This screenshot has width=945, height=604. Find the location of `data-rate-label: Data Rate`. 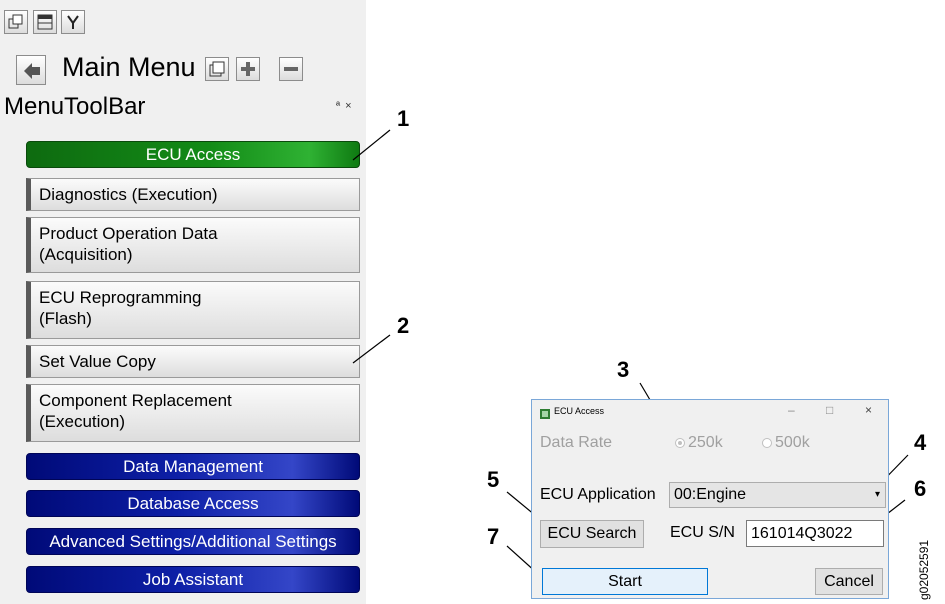

data-rate-label: Data Rate is located at coordinates (576, 442).